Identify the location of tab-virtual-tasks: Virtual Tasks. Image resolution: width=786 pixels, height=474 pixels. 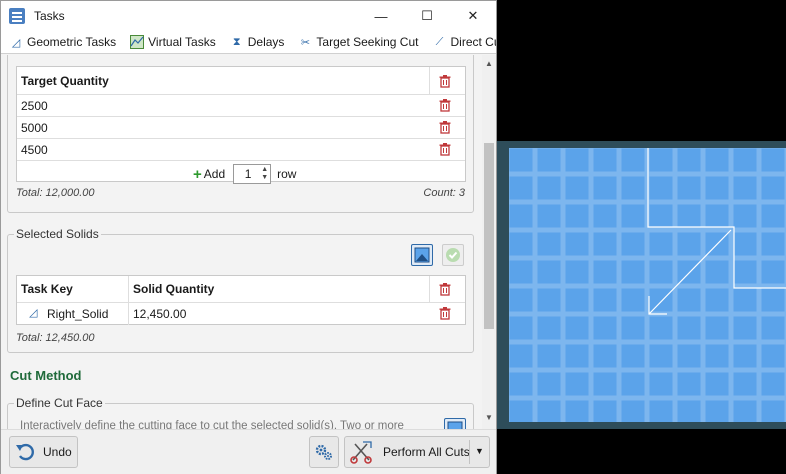
(172, 42).